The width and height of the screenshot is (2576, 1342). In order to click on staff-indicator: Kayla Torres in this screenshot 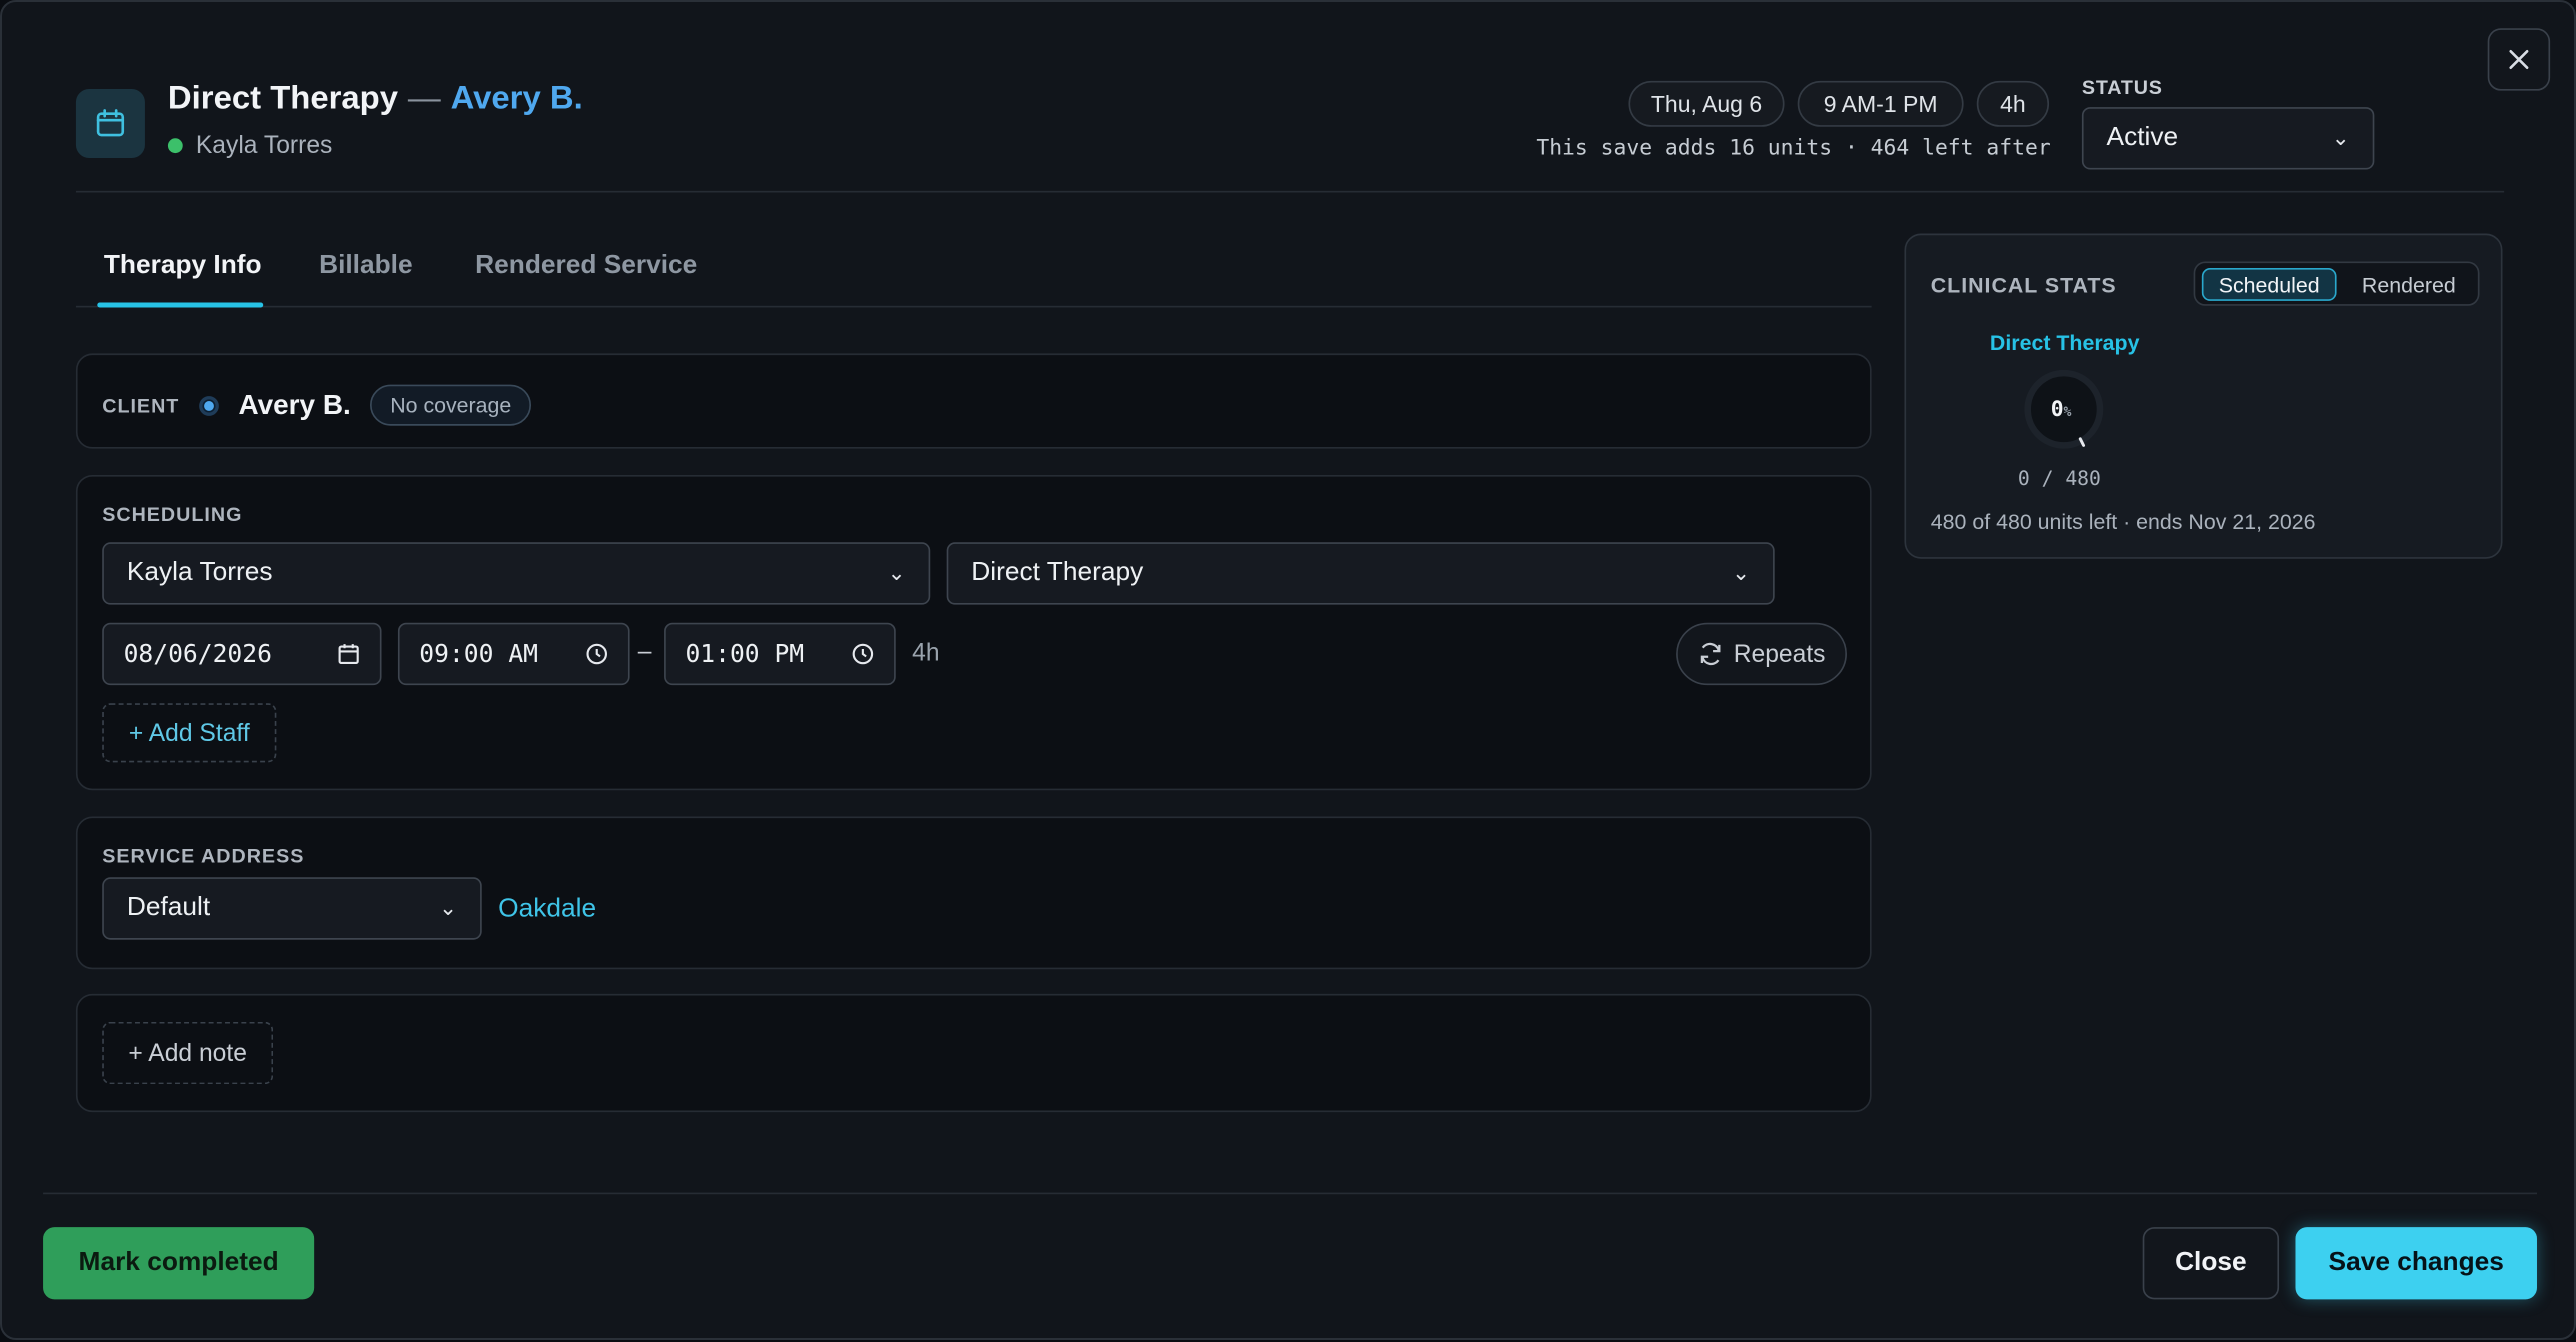, I will do `click(250, 145)`.